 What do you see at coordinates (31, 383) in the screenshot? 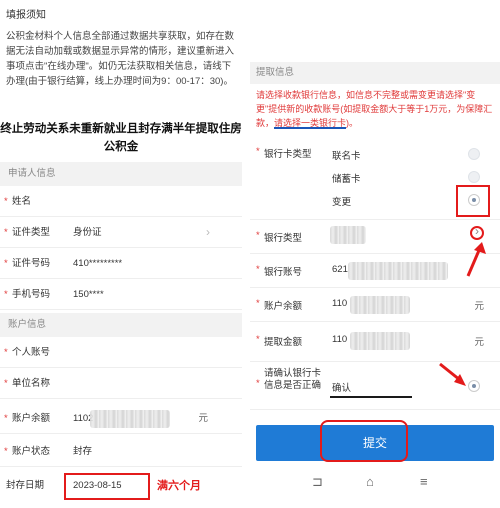
I see `employer-label: 单位名称` at bounding box center [31, 383].